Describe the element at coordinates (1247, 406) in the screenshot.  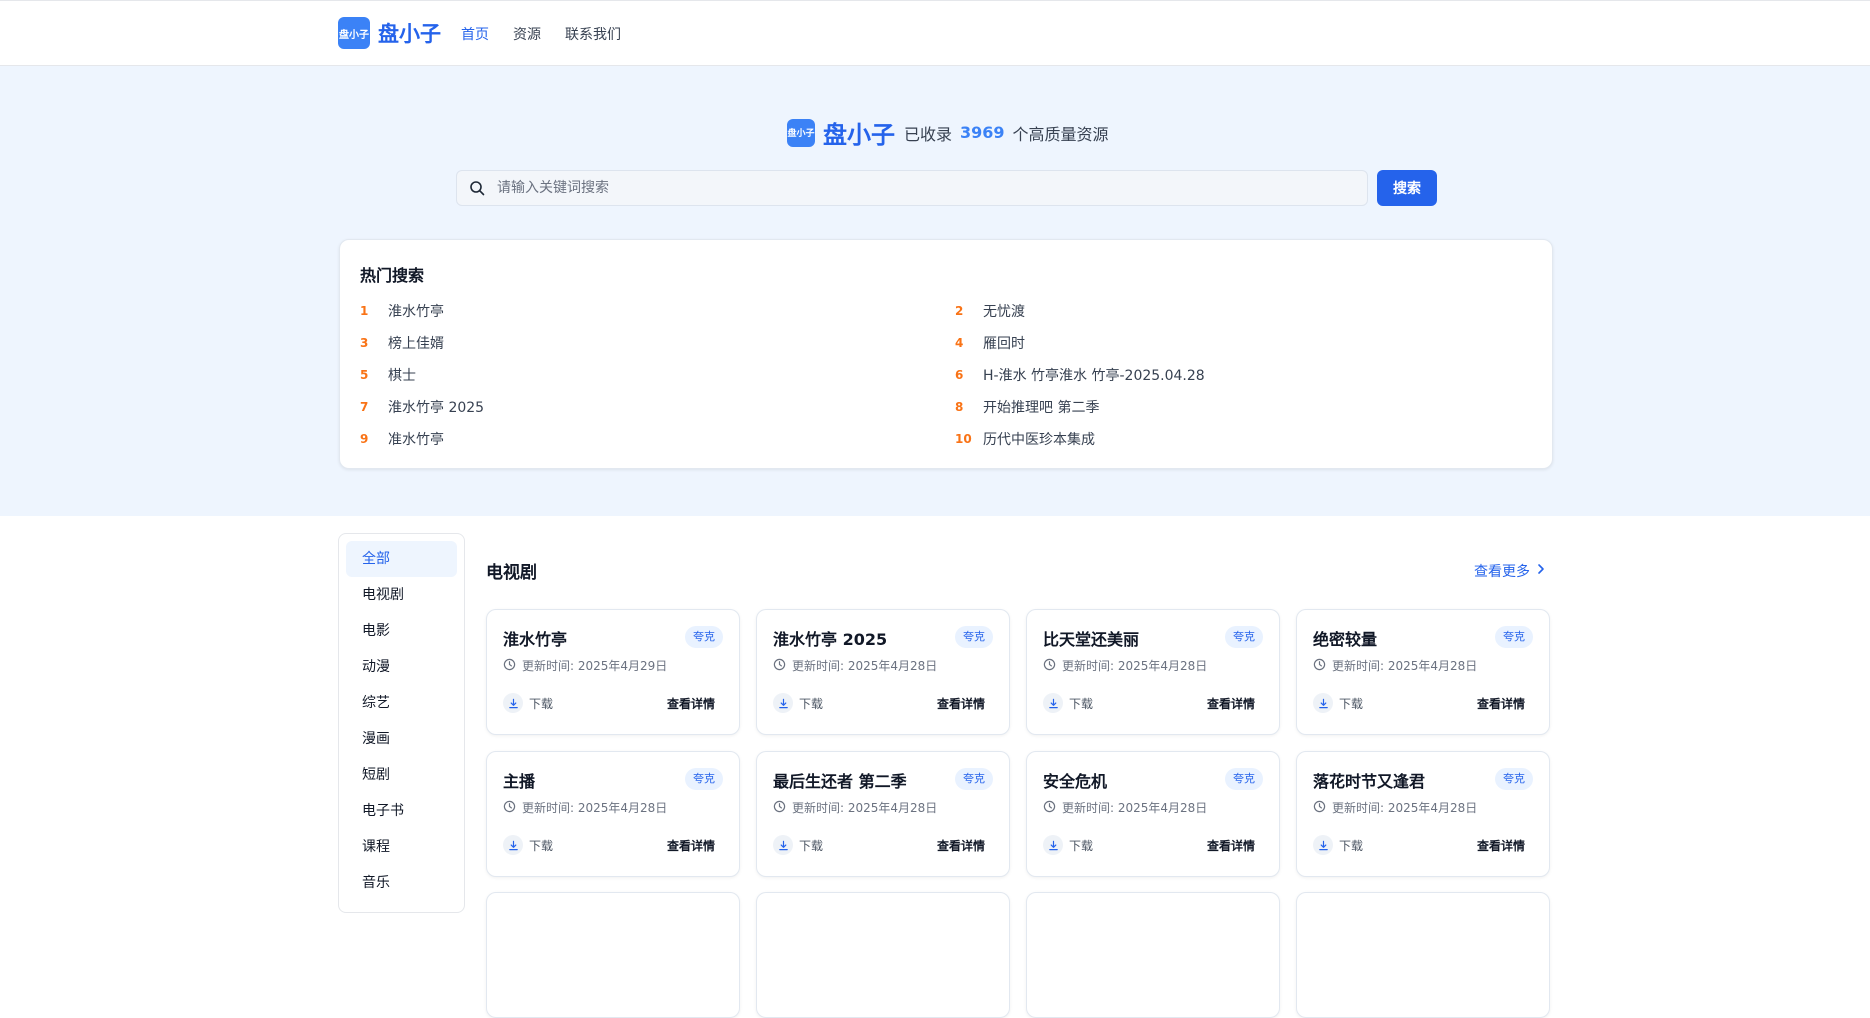
I see `hot-search-item: 8 开始推理吧 第二季` at that location.